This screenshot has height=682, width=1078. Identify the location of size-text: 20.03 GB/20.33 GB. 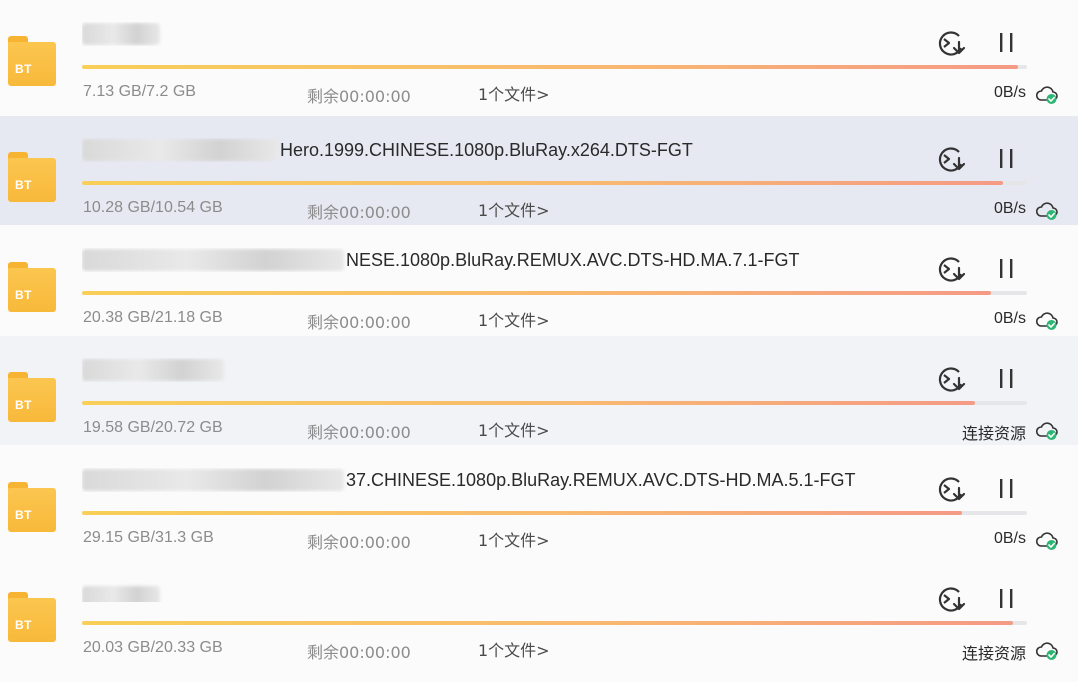
(153, 647).